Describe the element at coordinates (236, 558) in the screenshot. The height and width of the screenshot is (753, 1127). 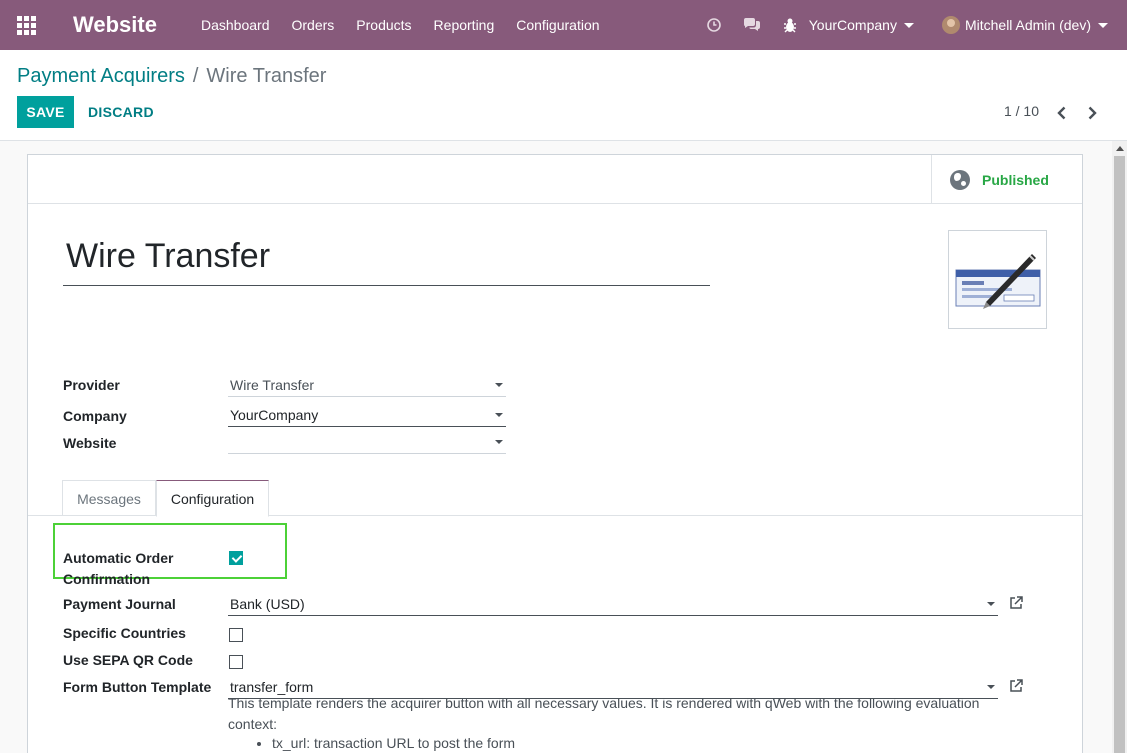
I see `auto-confirm-checkbox` at that location.